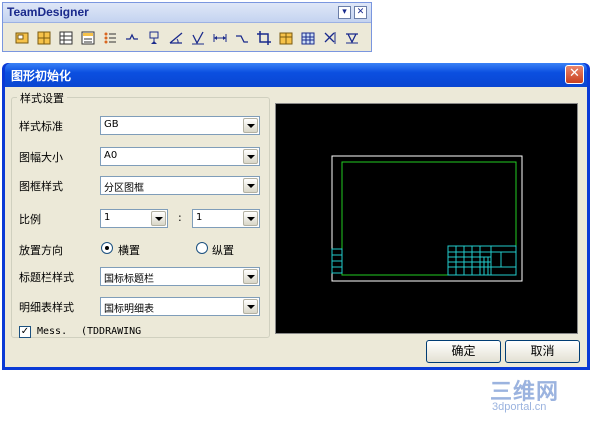 This screenshot has width=593, height=424. What do you see at coordinates (129, 309) in the screenshot?
I see `parts-list-value: 国标明细表` at bounding box center [129, 309].